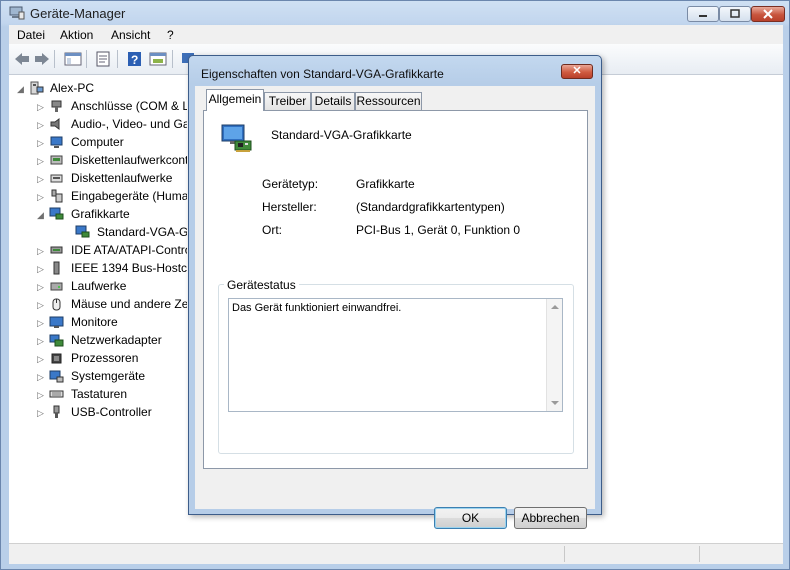 Image resolution: width=790 pixels, height=570 pixels. Describe the element at coordinates (554, 355) in the screenshot. I see `status-scrollbar` at that location.